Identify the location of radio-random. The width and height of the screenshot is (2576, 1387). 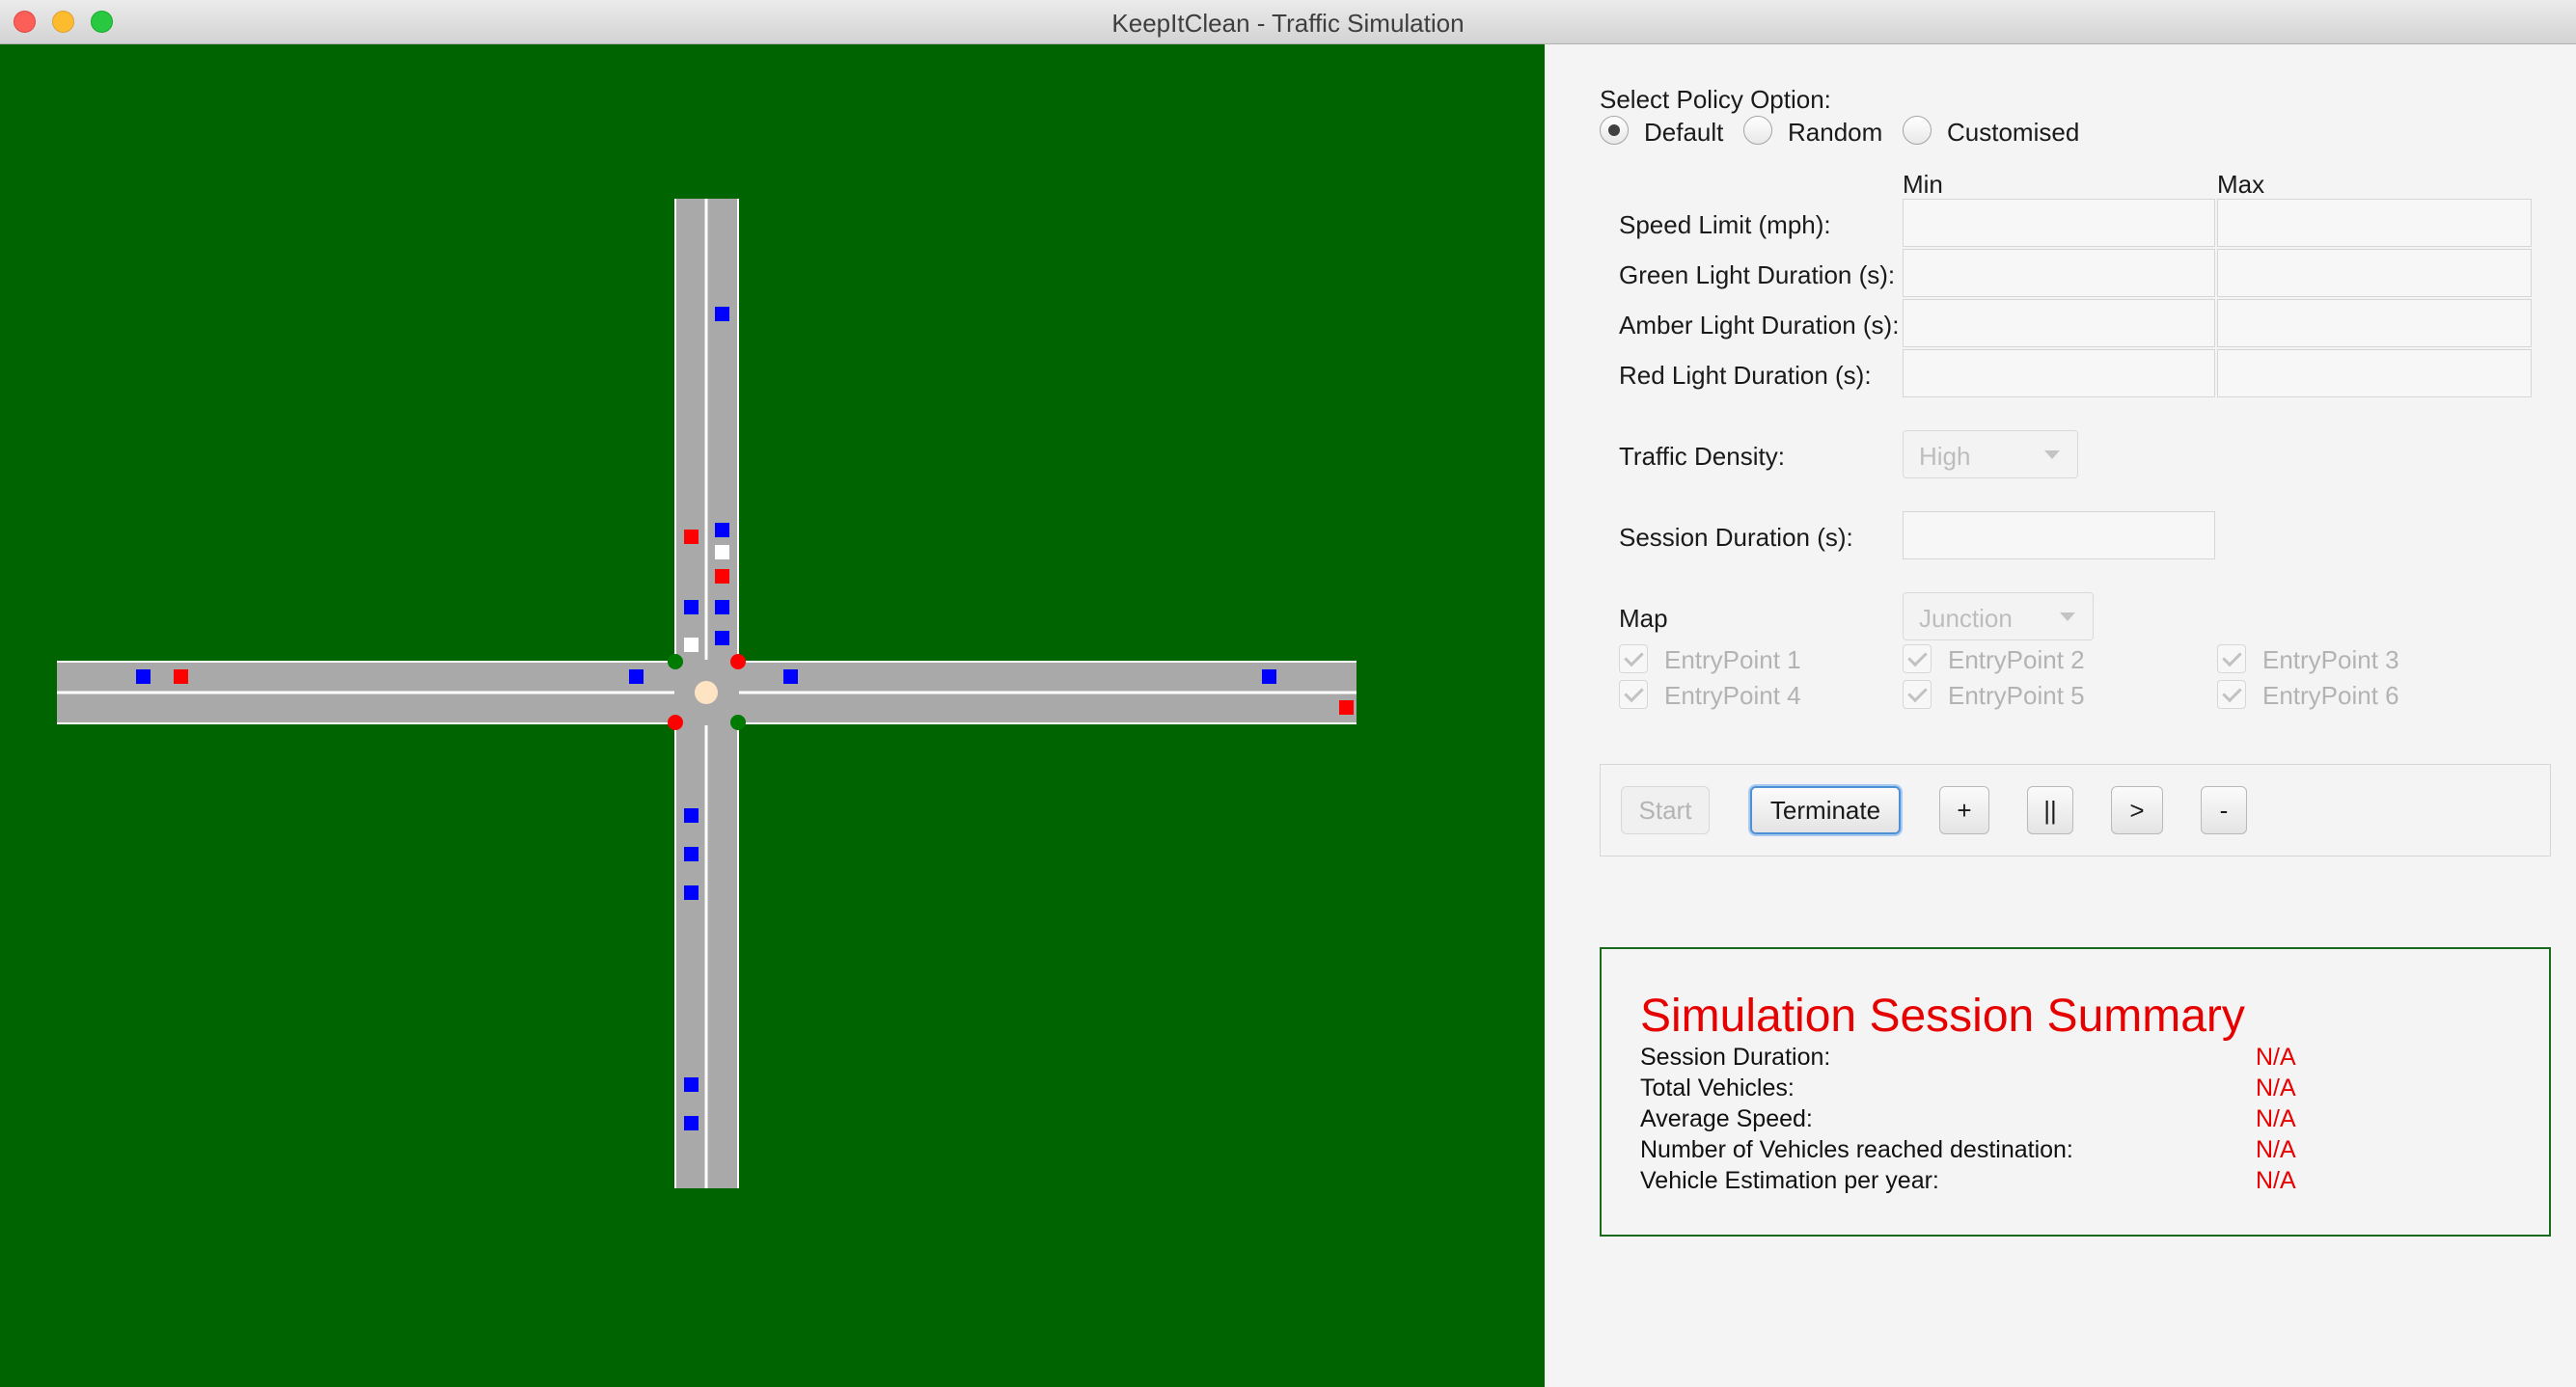
(1757, 130).